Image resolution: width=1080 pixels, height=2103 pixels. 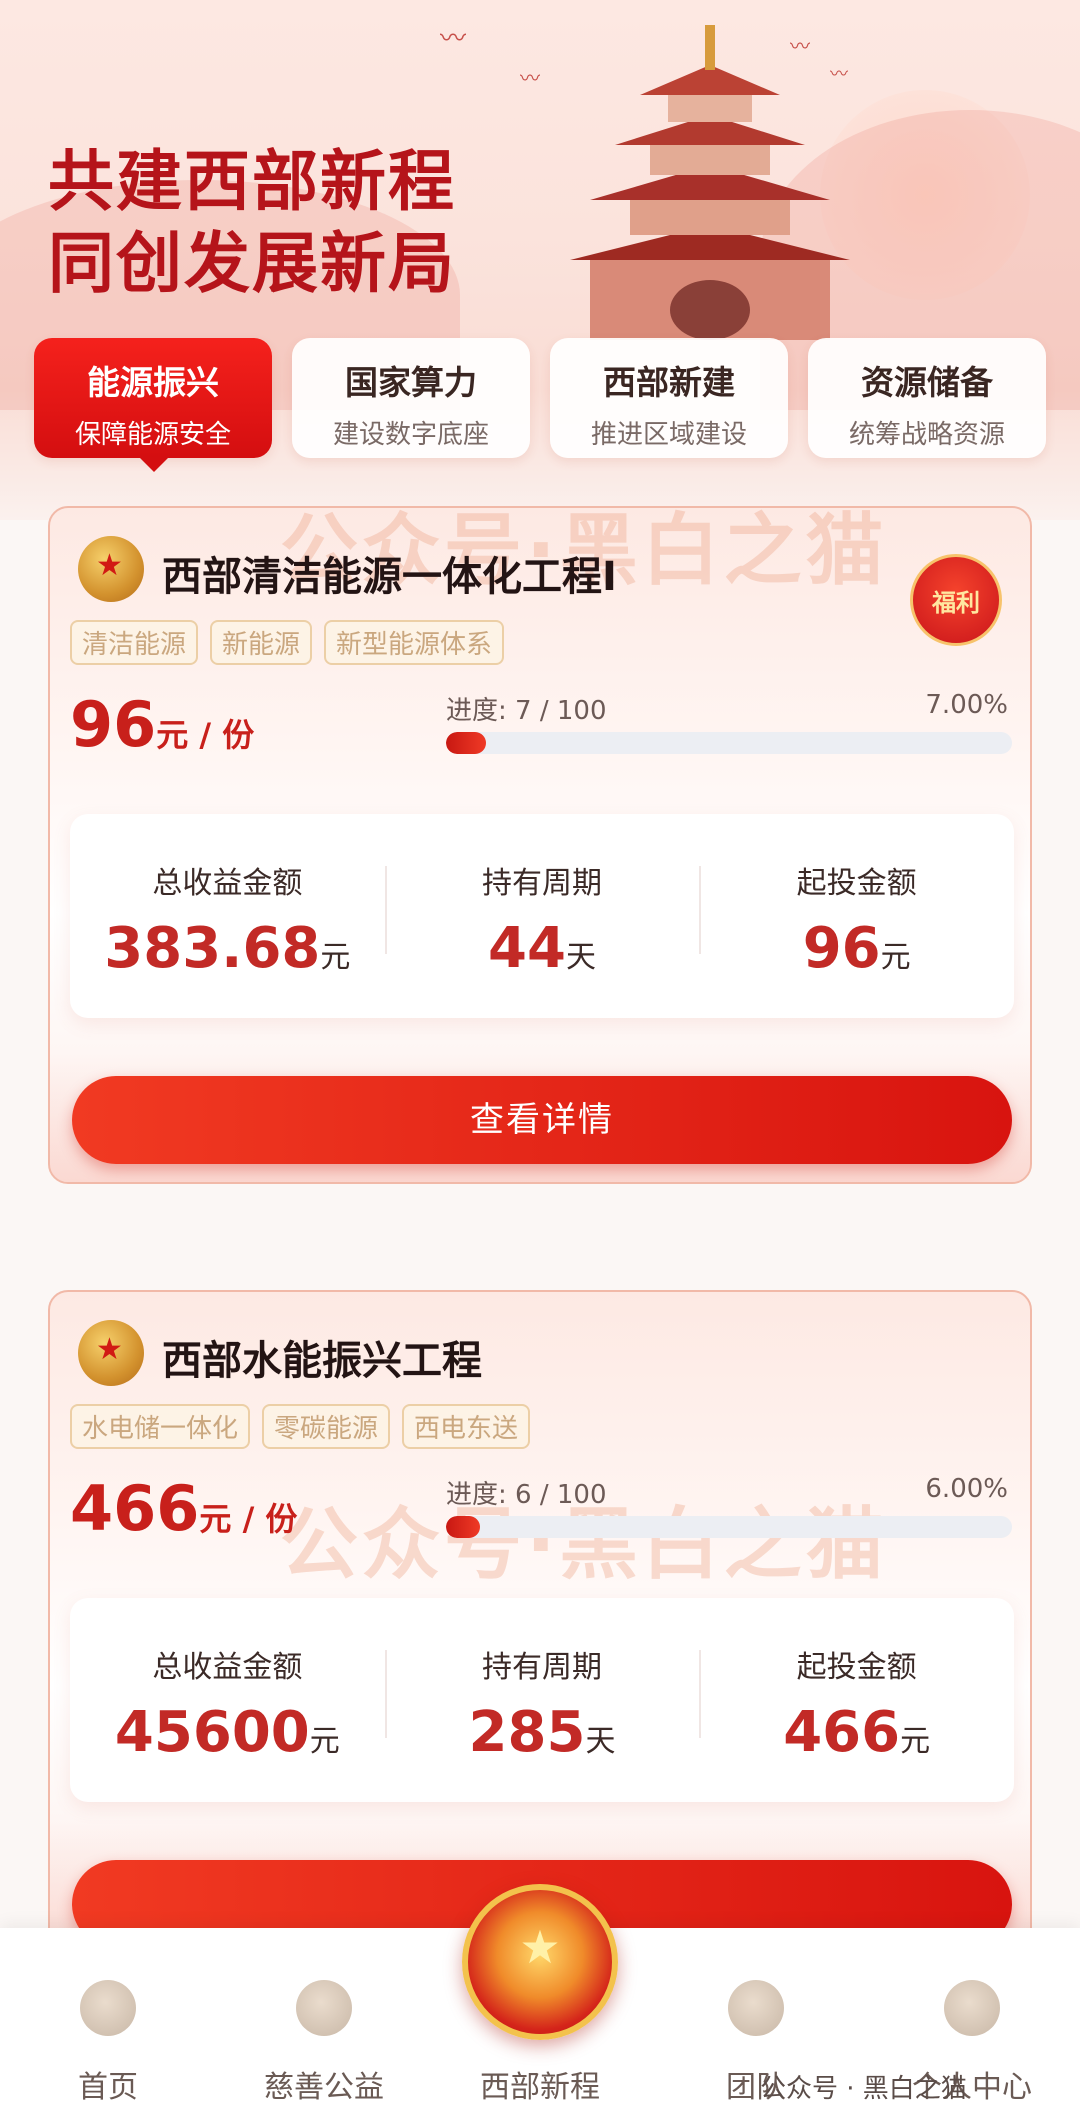 I want to click on product-title: 西部水能振兴工程, so click(x=322, y=1361).